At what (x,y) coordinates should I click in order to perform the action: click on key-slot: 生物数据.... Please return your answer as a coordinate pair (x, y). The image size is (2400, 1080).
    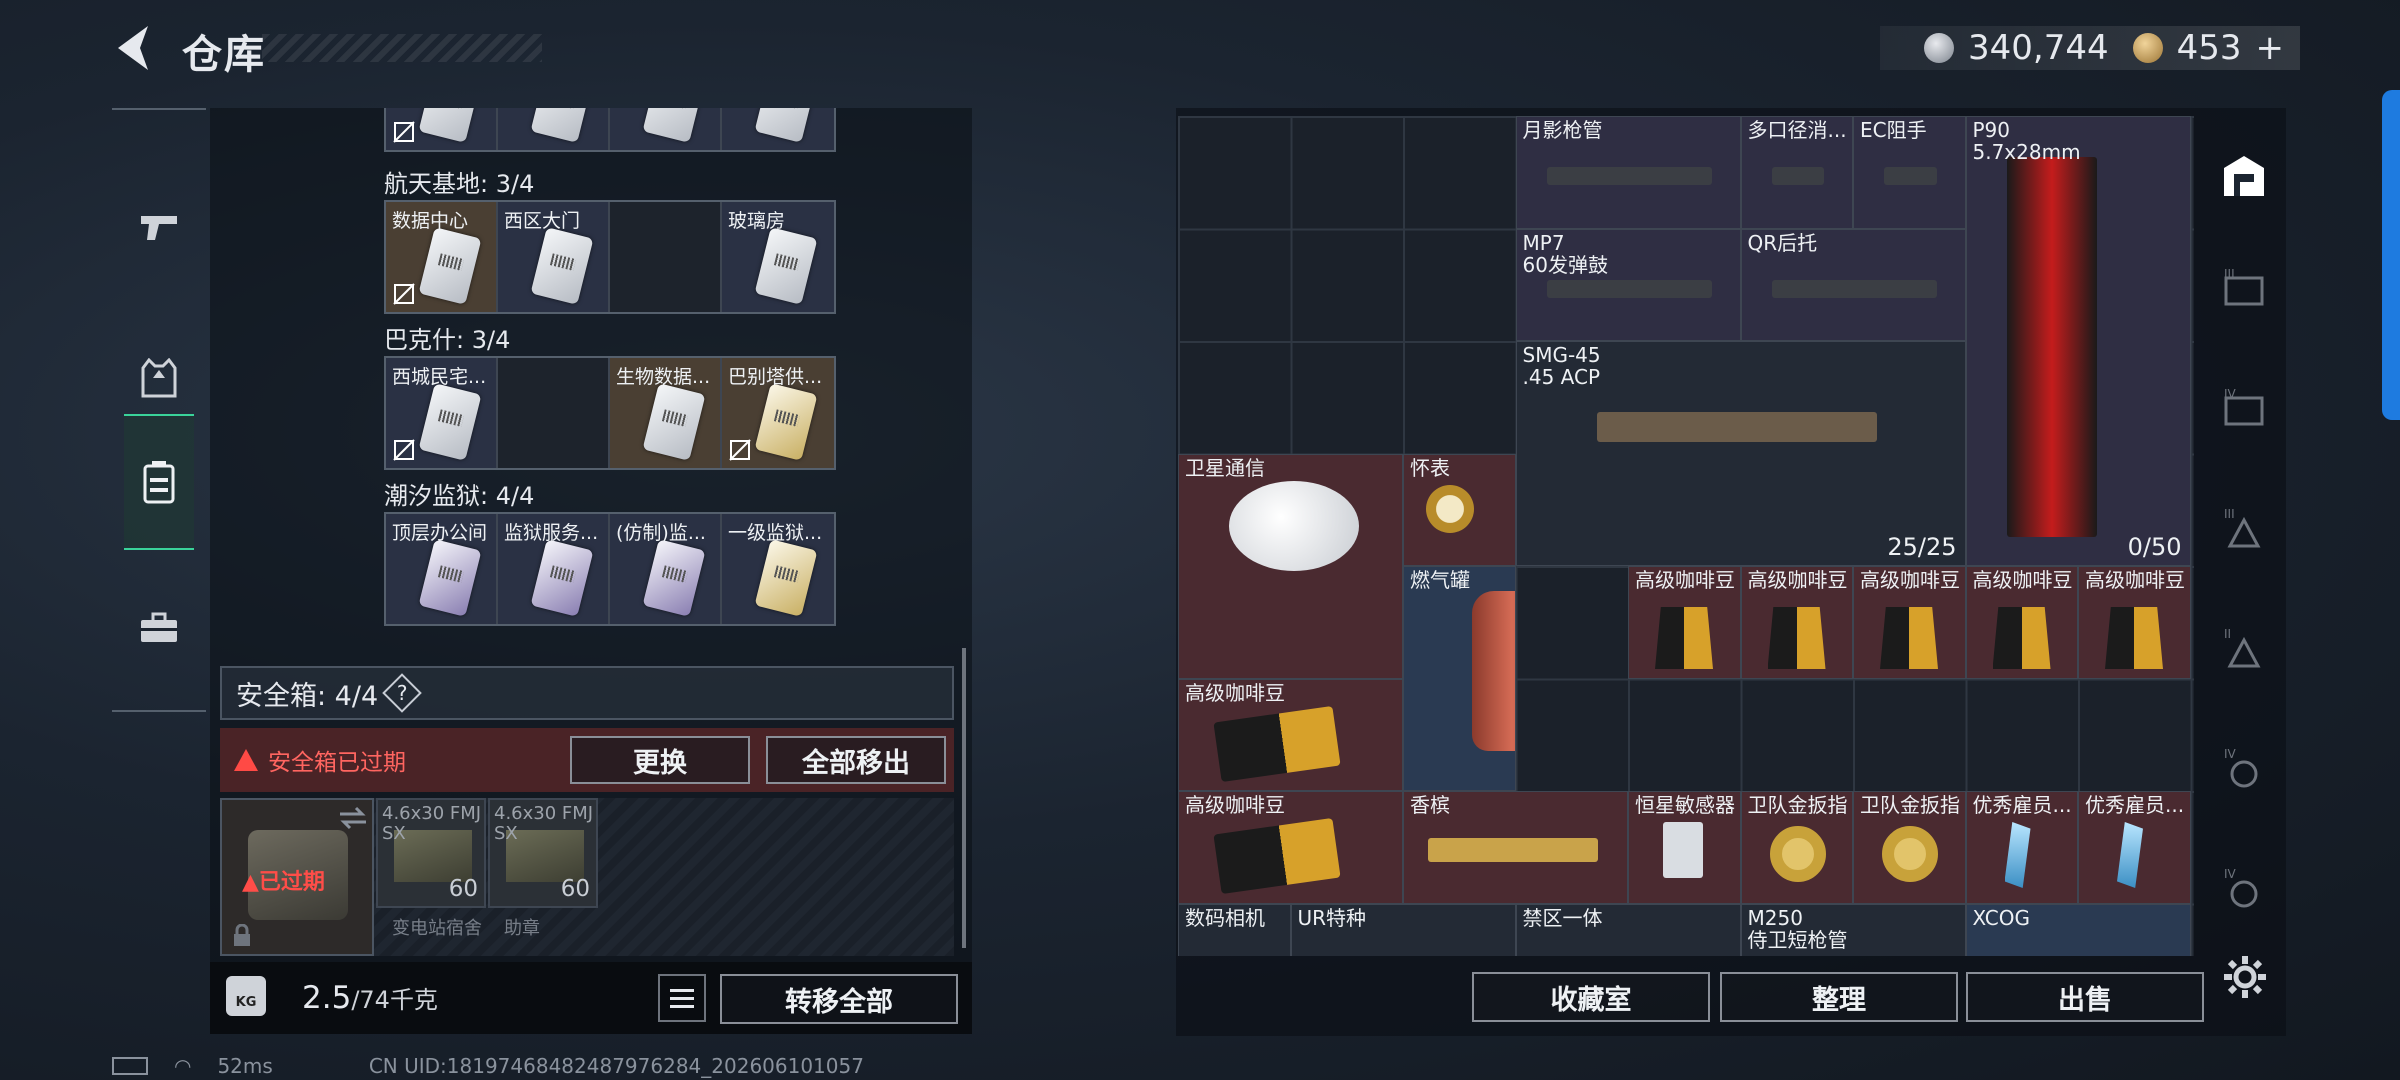
    Looking at the image, I should click on (666, 413).